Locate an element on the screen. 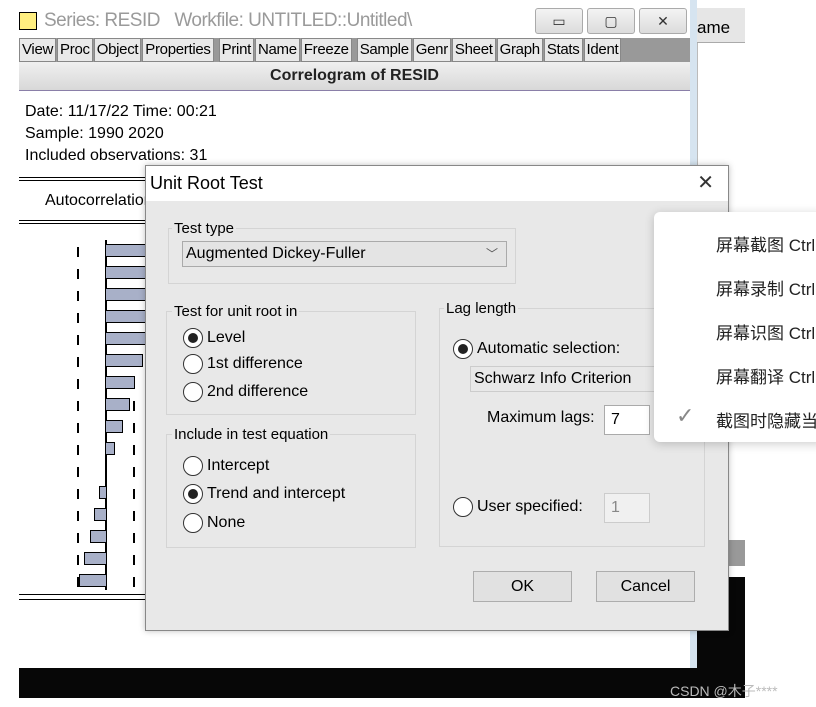 The image size is (816, 707). radio-label: Intercept is located at coordinates (238, 465).